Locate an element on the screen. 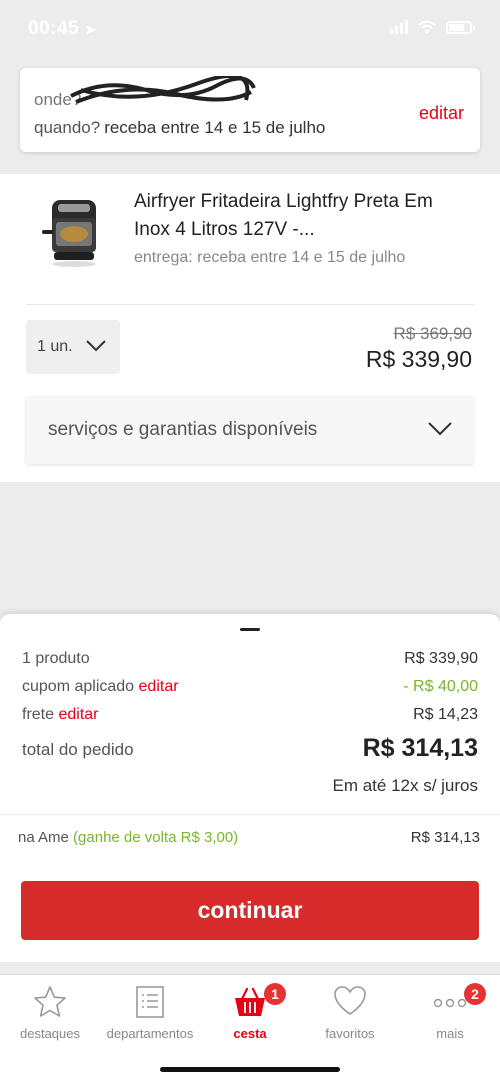 This screenshot has width=500, height=1082. wifi-icon is located at coordinates (427, 27).